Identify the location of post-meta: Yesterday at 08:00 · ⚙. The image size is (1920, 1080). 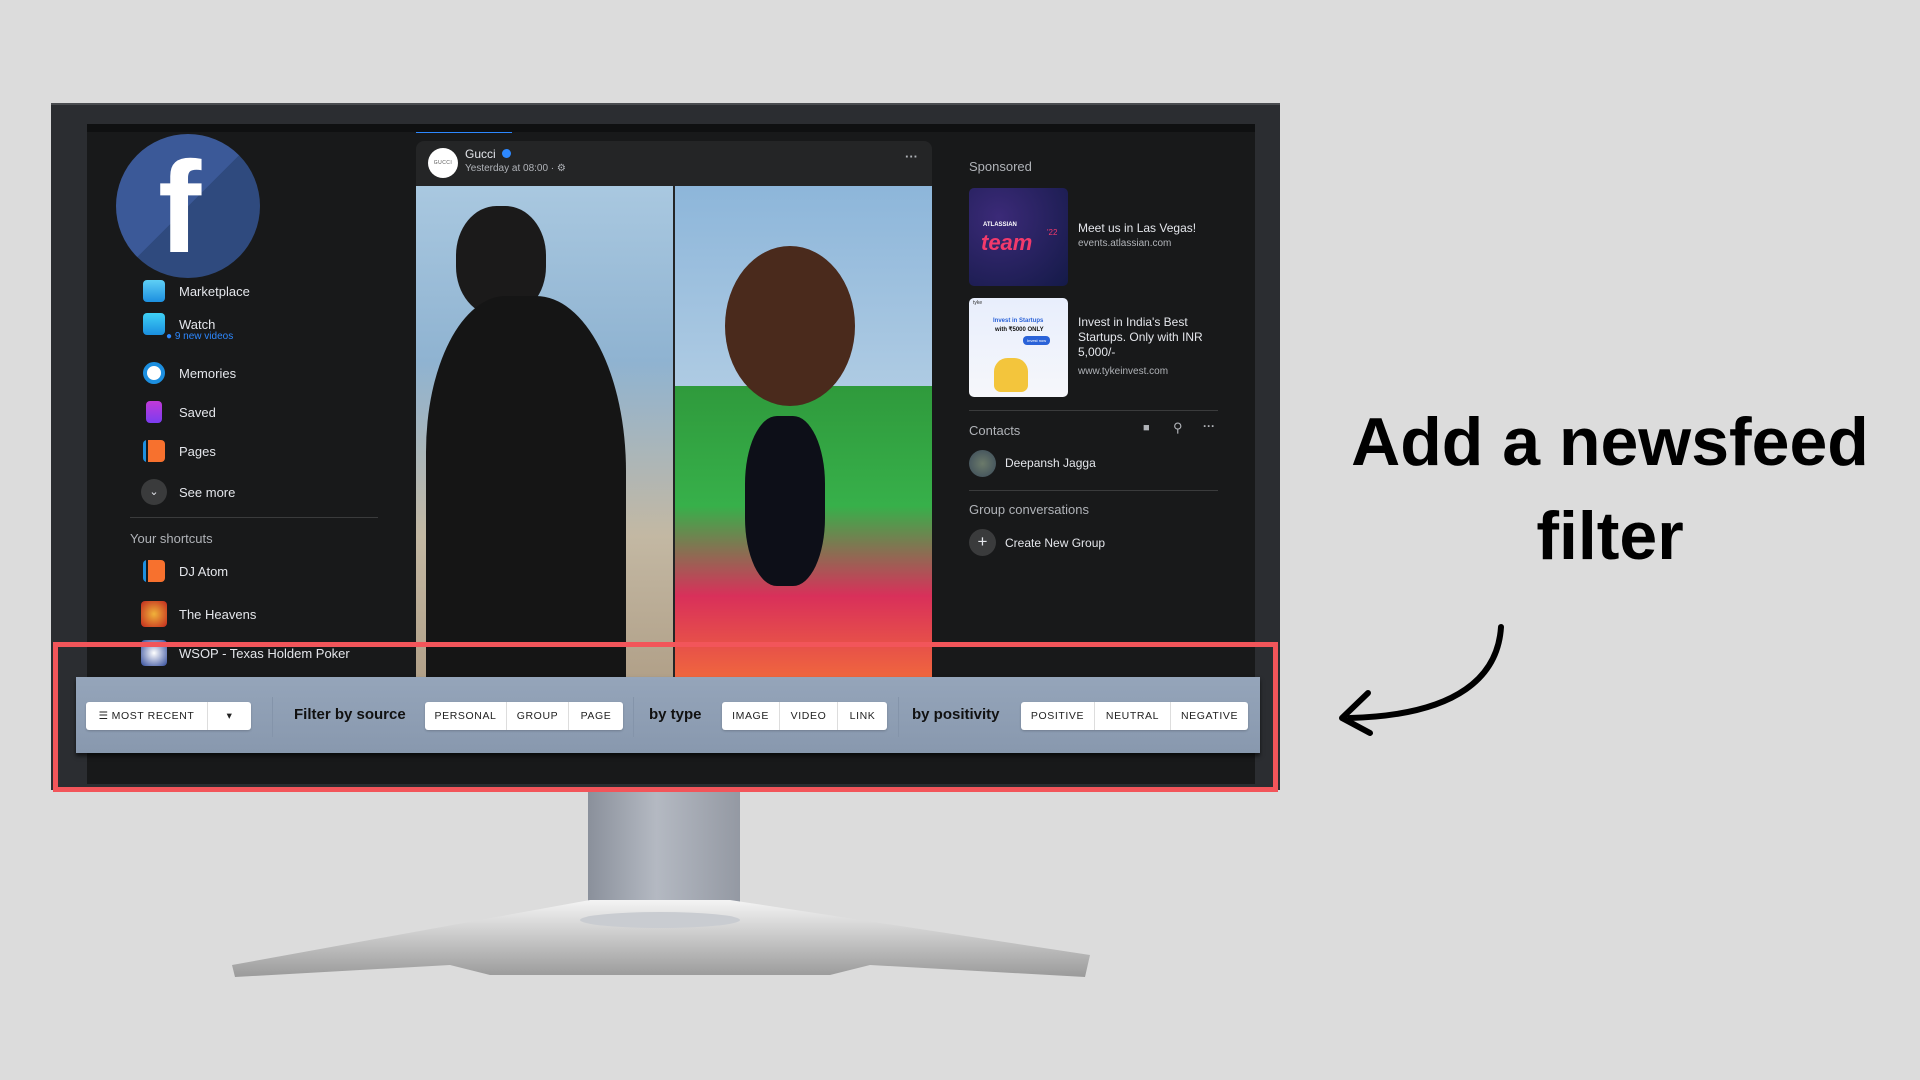
(515, 168).